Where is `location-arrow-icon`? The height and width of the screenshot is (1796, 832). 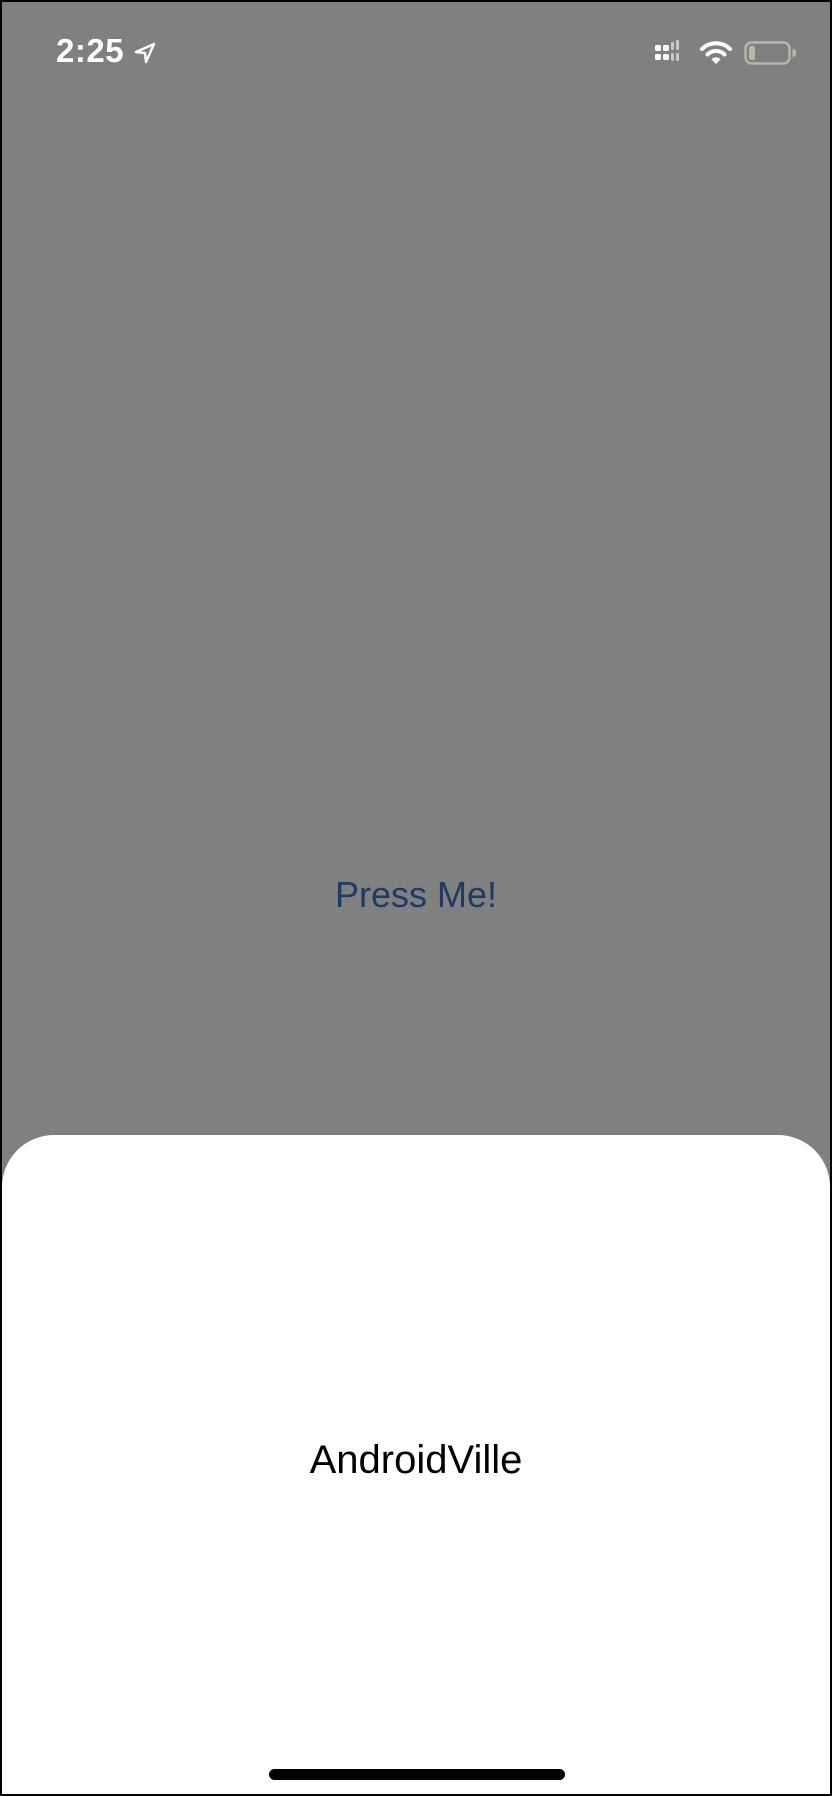 location-arrow-icon is located at coordinates (145, 53).